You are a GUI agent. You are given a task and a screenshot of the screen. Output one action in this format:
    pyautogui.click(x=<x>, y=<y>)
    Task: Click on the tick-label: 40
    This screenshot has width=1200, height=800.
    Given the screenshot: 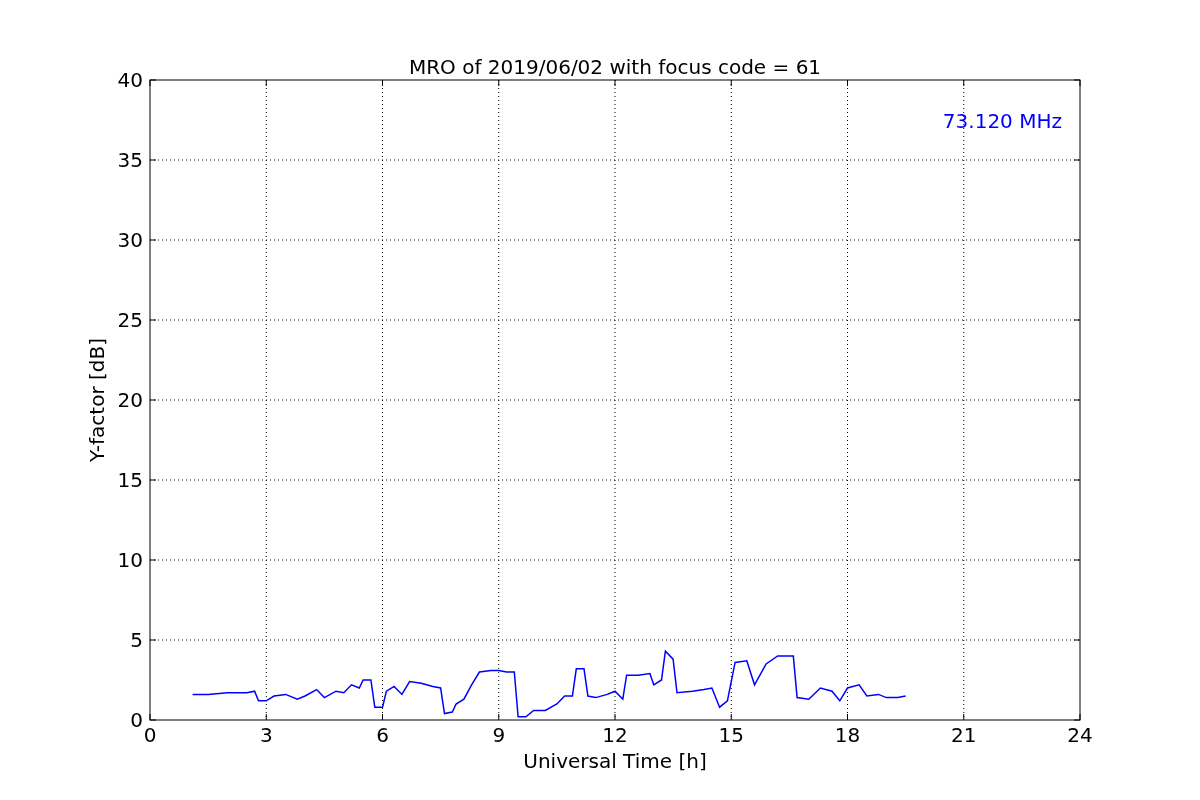 What is the action you would take?
    pyautogui.click(x=130, y=80)
    